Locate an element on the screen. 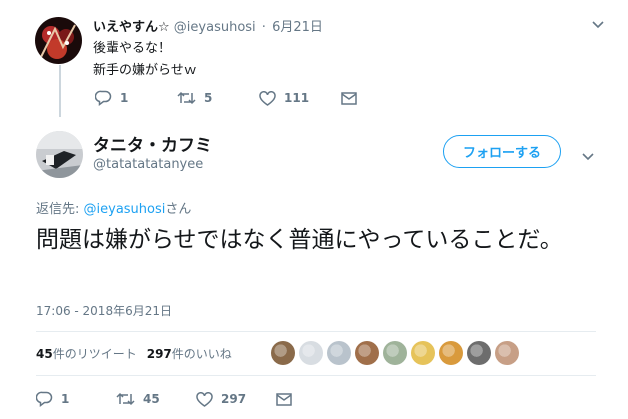  tweet-timestamp: 17:06 - 2018年6月21日 is located at coordinates (104, 310).